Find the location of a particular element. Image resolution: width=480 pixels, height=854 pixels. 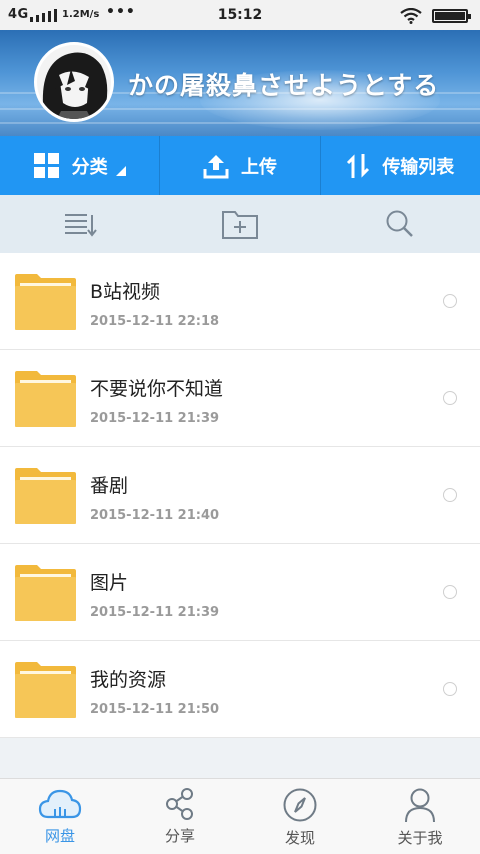

profile-header: かの屠殺鼻させようとする is located at coordinates (240, 83).